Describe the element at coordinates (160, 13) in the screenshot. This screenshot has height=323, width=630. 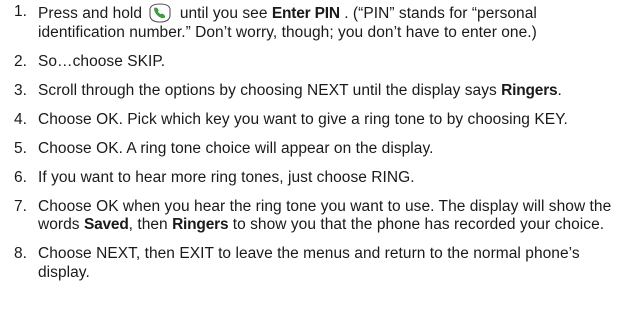
I see `power-end-key-icon` at that location.